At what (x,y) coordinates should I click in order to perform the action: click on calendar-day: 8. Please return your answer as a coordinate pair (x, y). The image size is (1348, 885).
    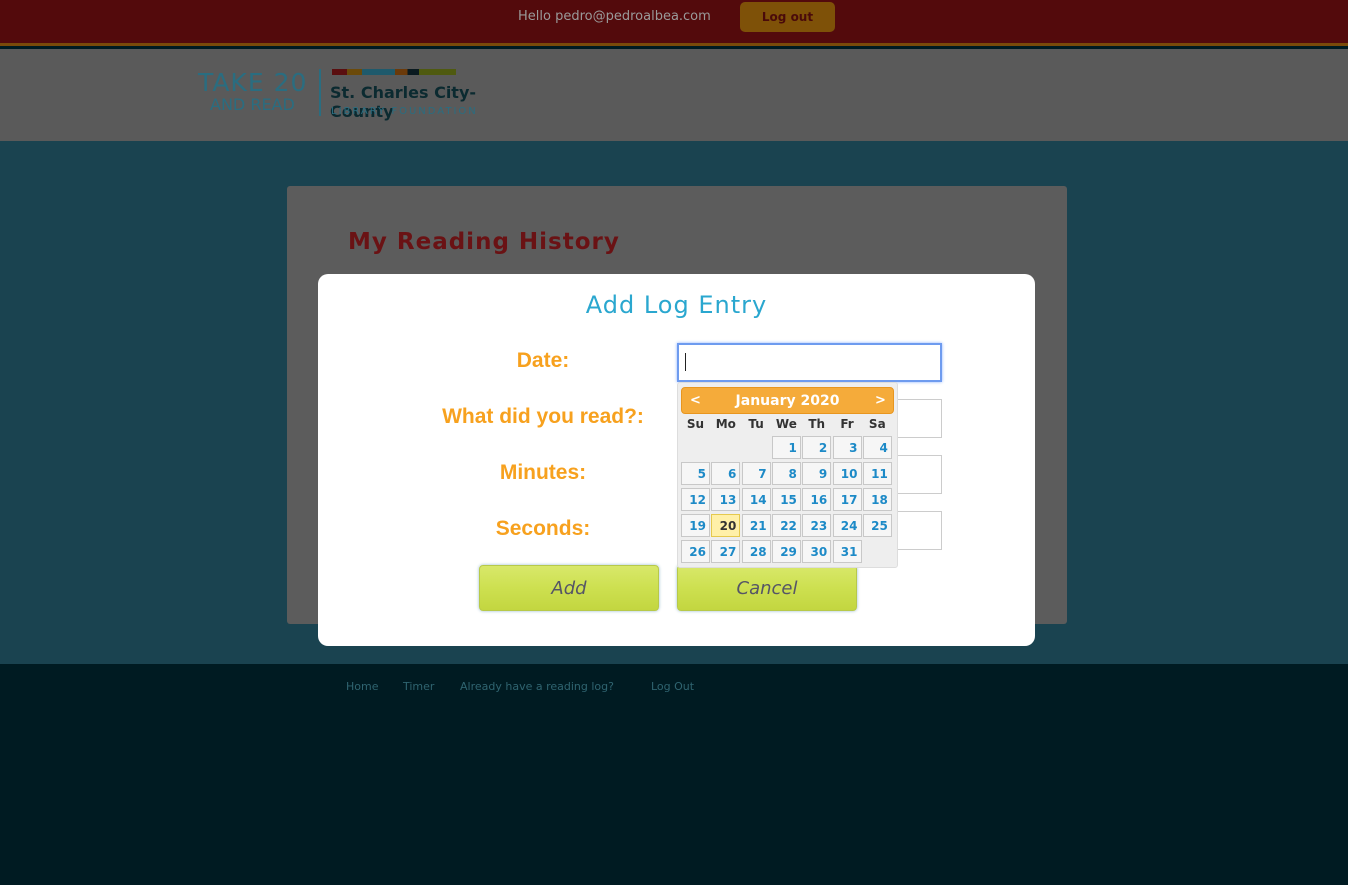
    Looking at the image, I should click on (786, 473).